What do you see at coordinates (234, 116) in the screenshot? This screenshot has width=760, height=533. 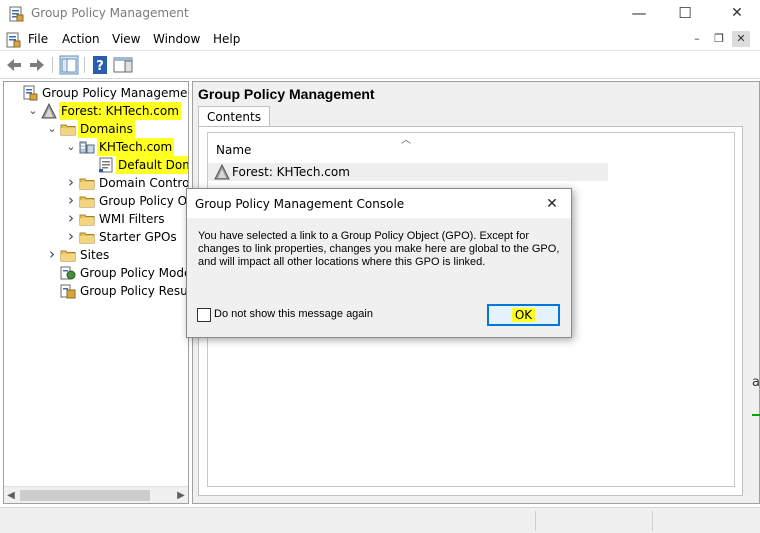 I see `tab-contents: Contents` at bounding box center [234, 116].